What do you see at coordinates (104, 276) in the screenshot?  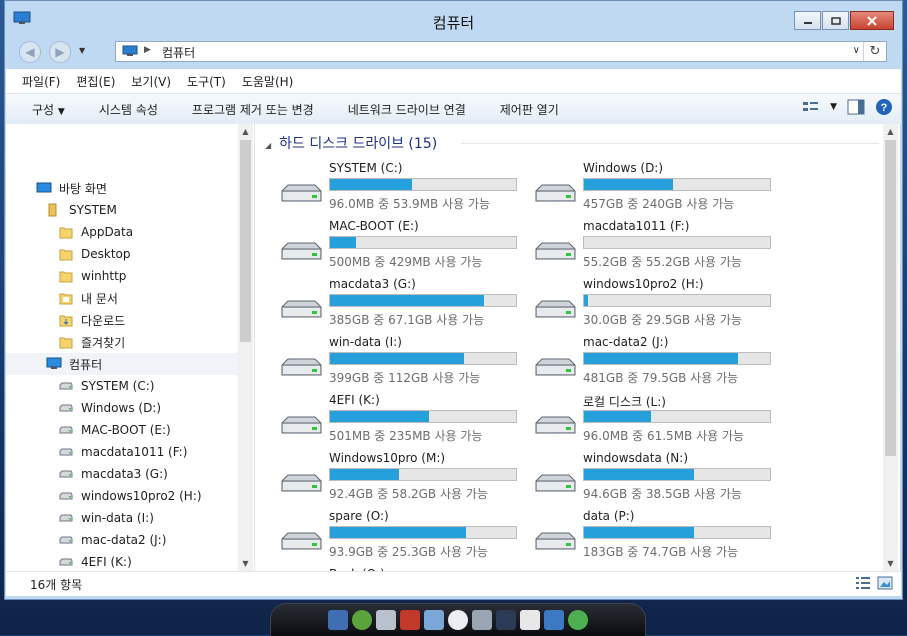 I see `nav-item-label: winhttp` at bounding box center [104, 276].